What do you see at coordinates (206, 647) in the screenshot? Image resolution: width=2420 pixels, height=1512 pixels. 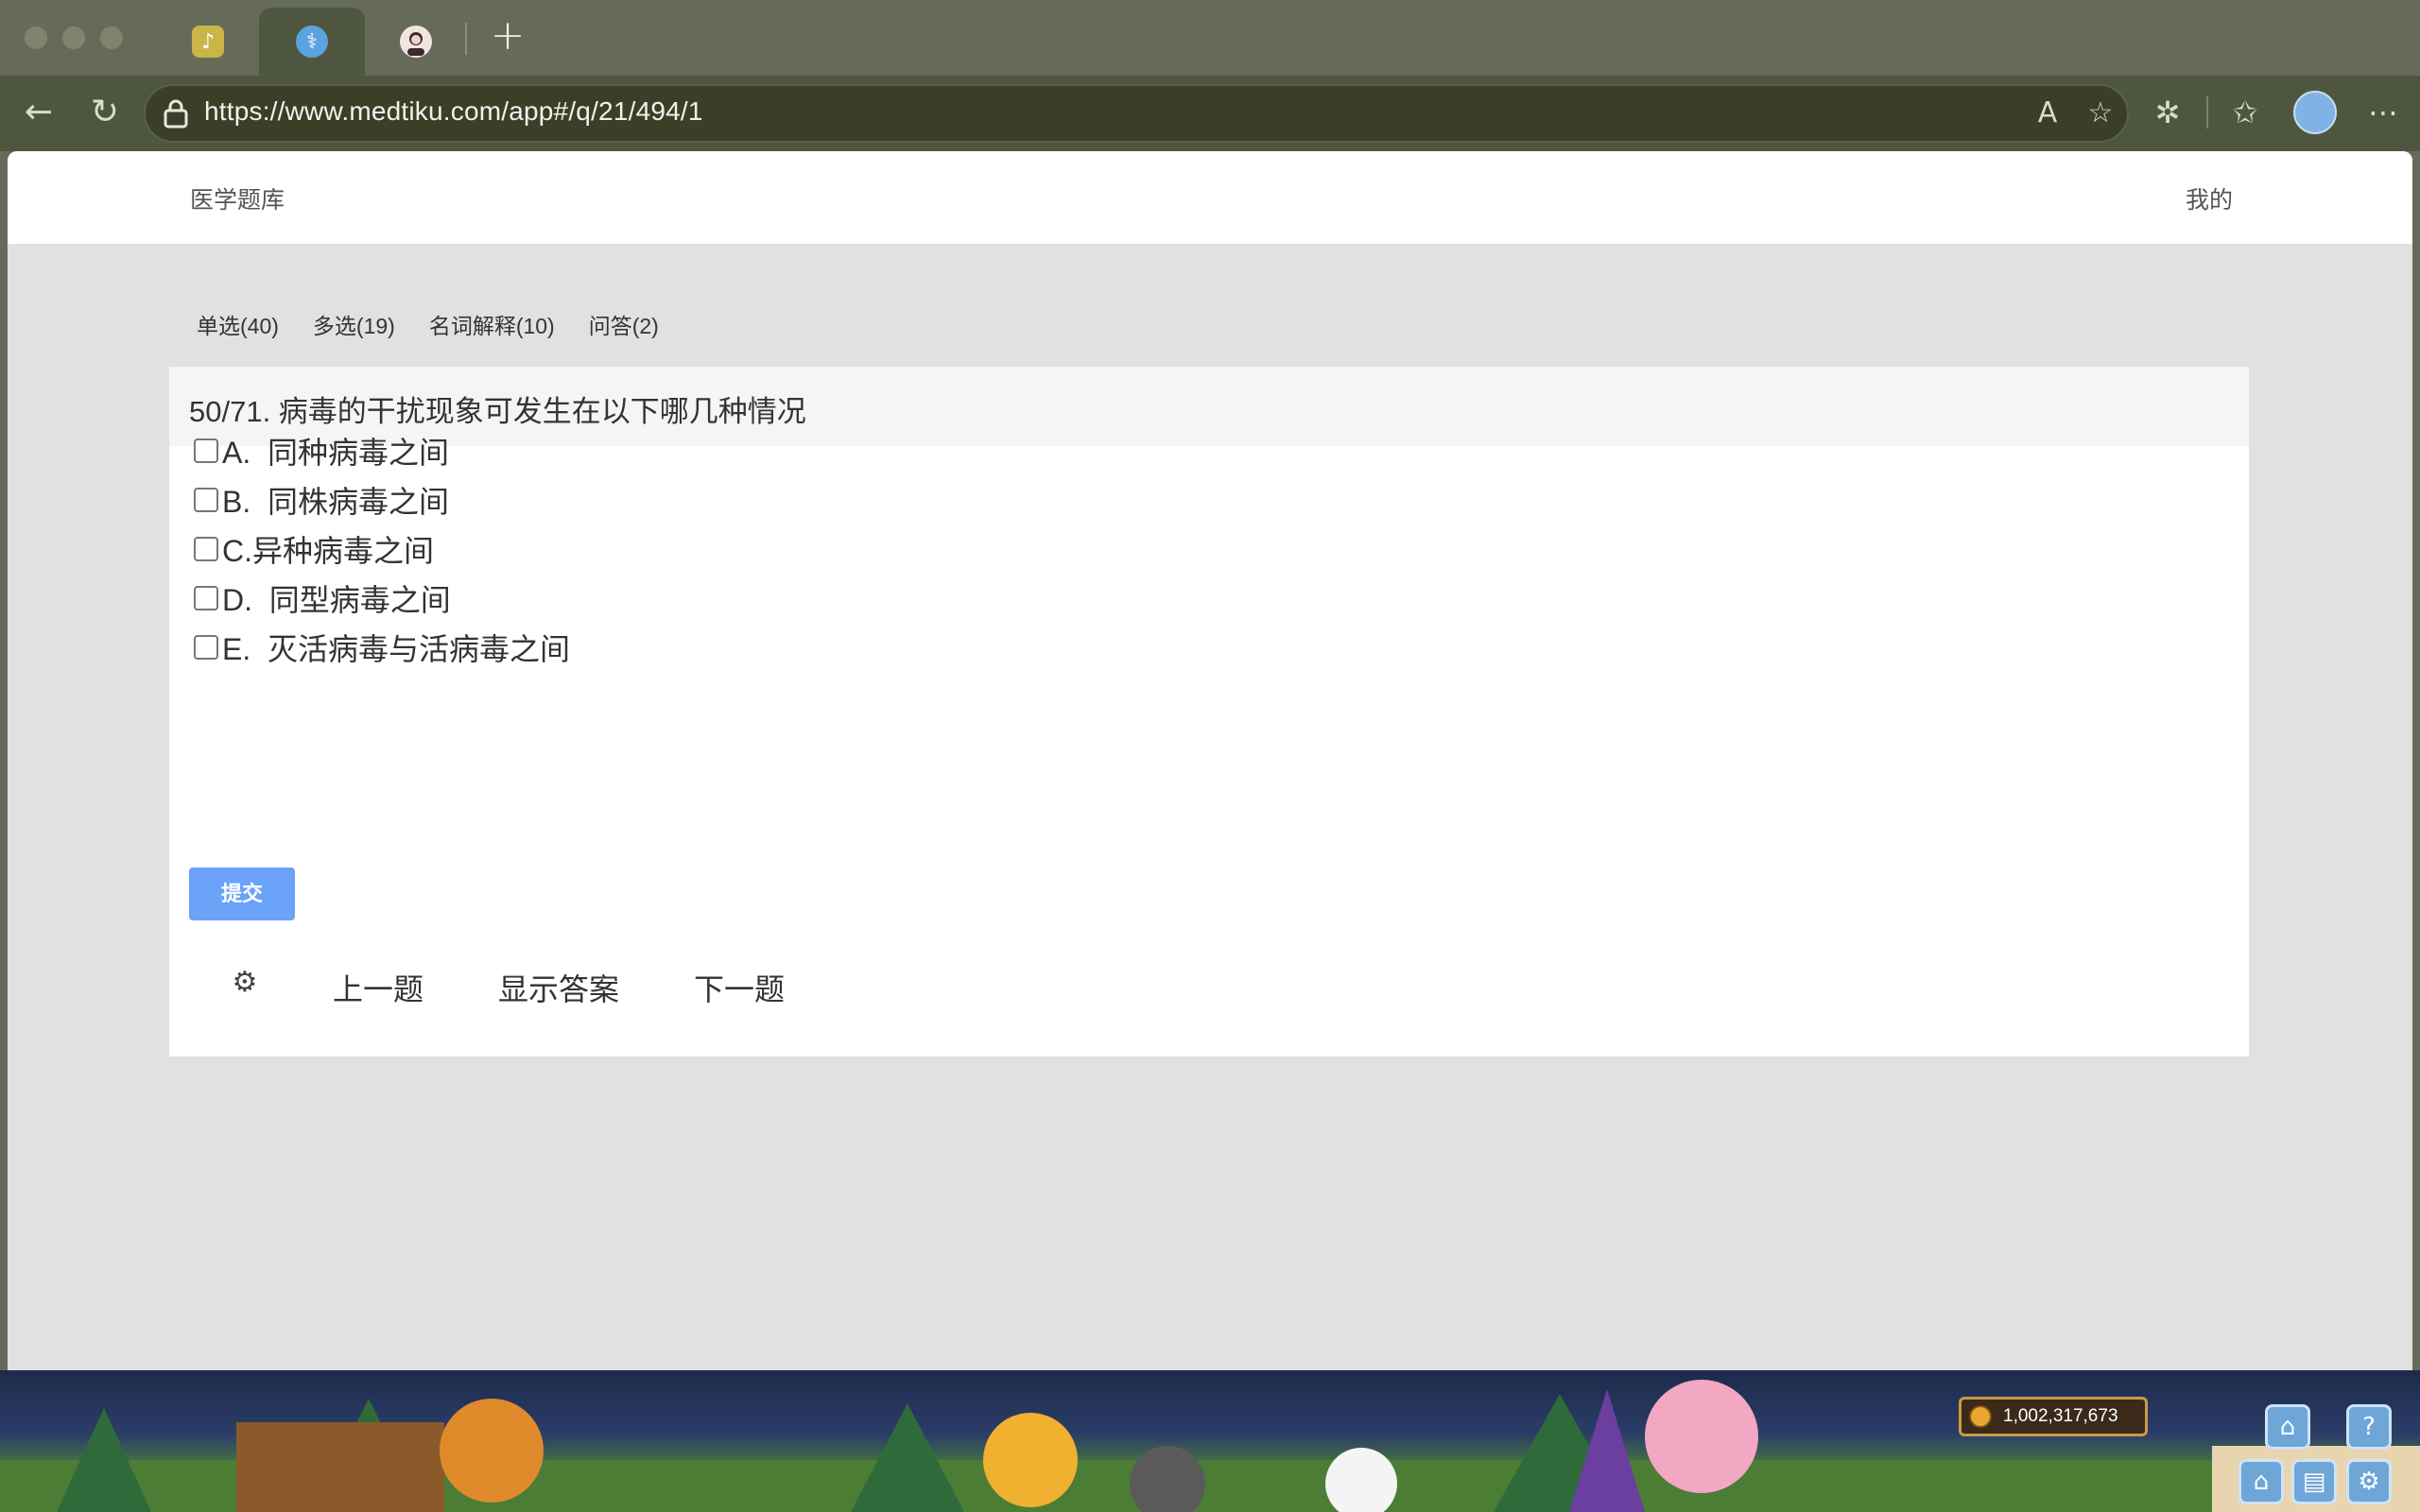 I see `option-e-checkbox` at bounding box center [206, 647].